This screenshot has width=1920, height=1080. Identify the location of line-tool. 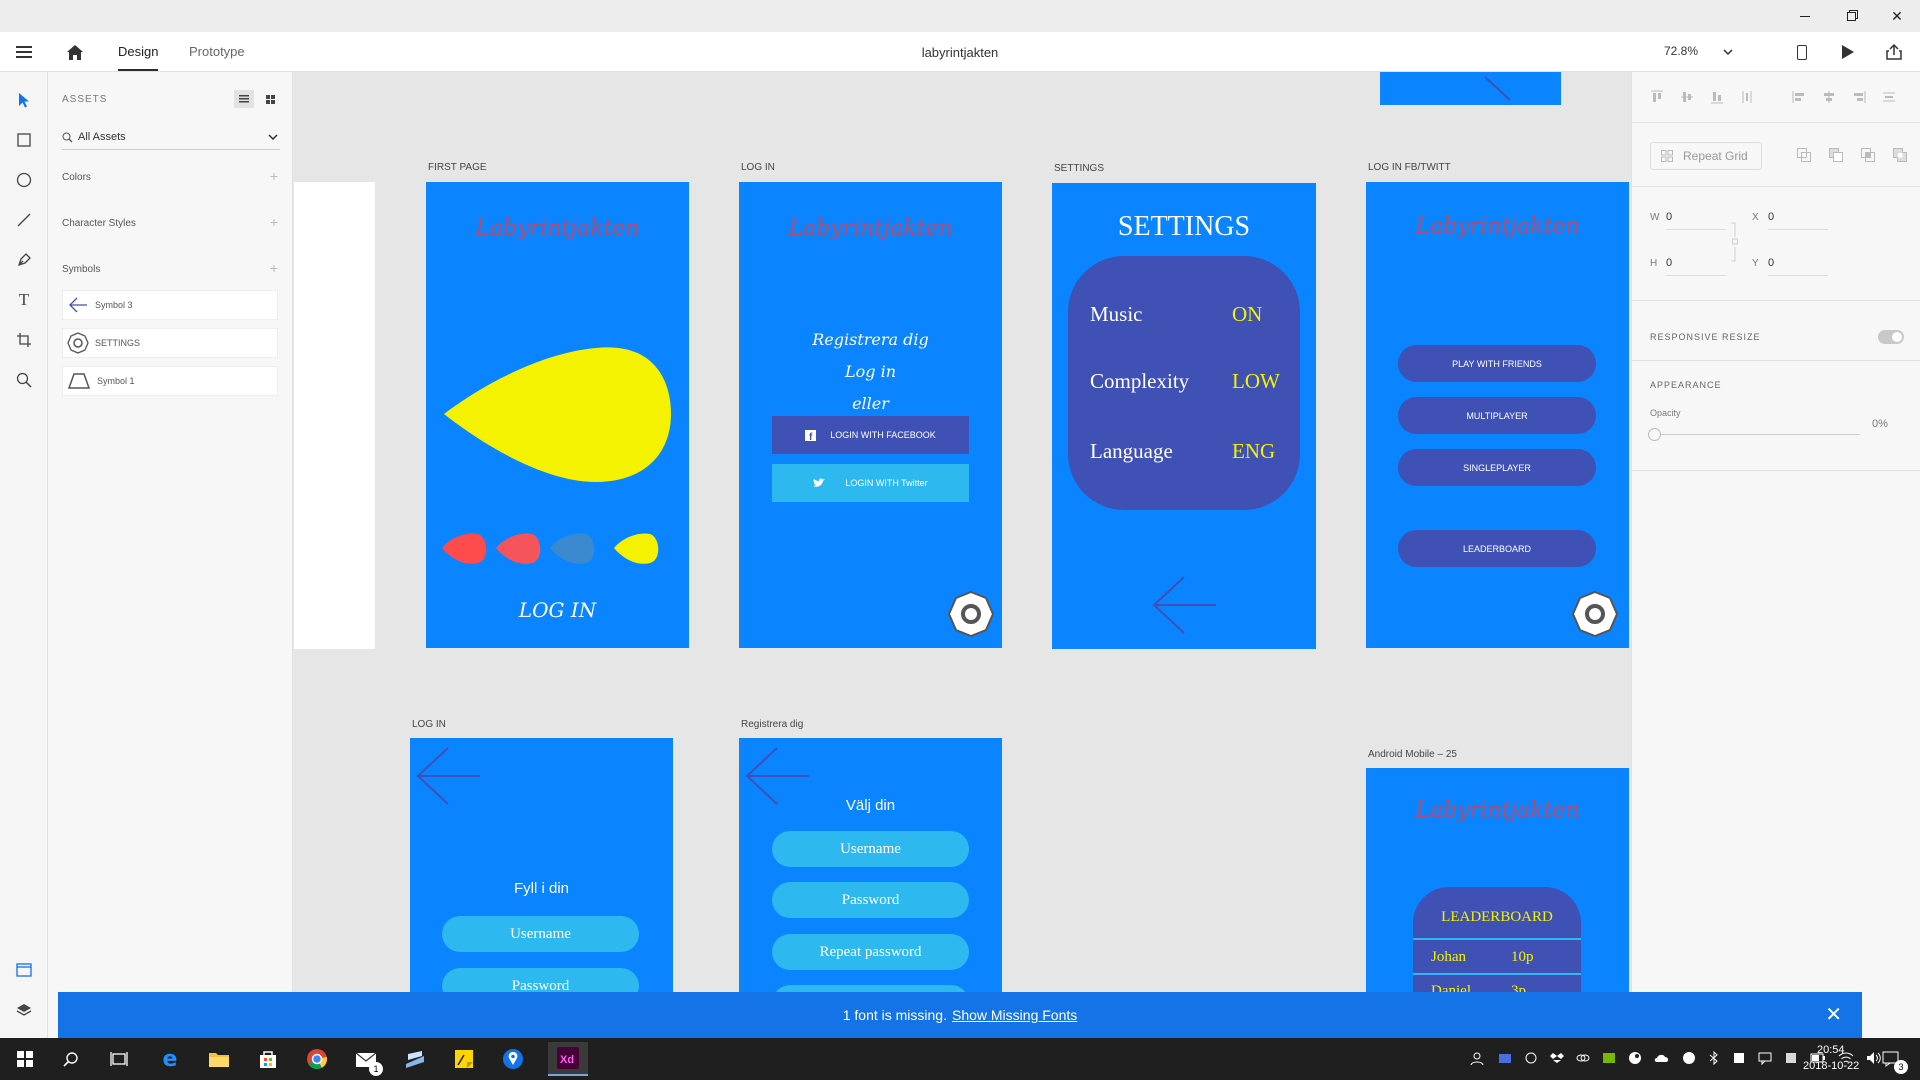
(24, 220).